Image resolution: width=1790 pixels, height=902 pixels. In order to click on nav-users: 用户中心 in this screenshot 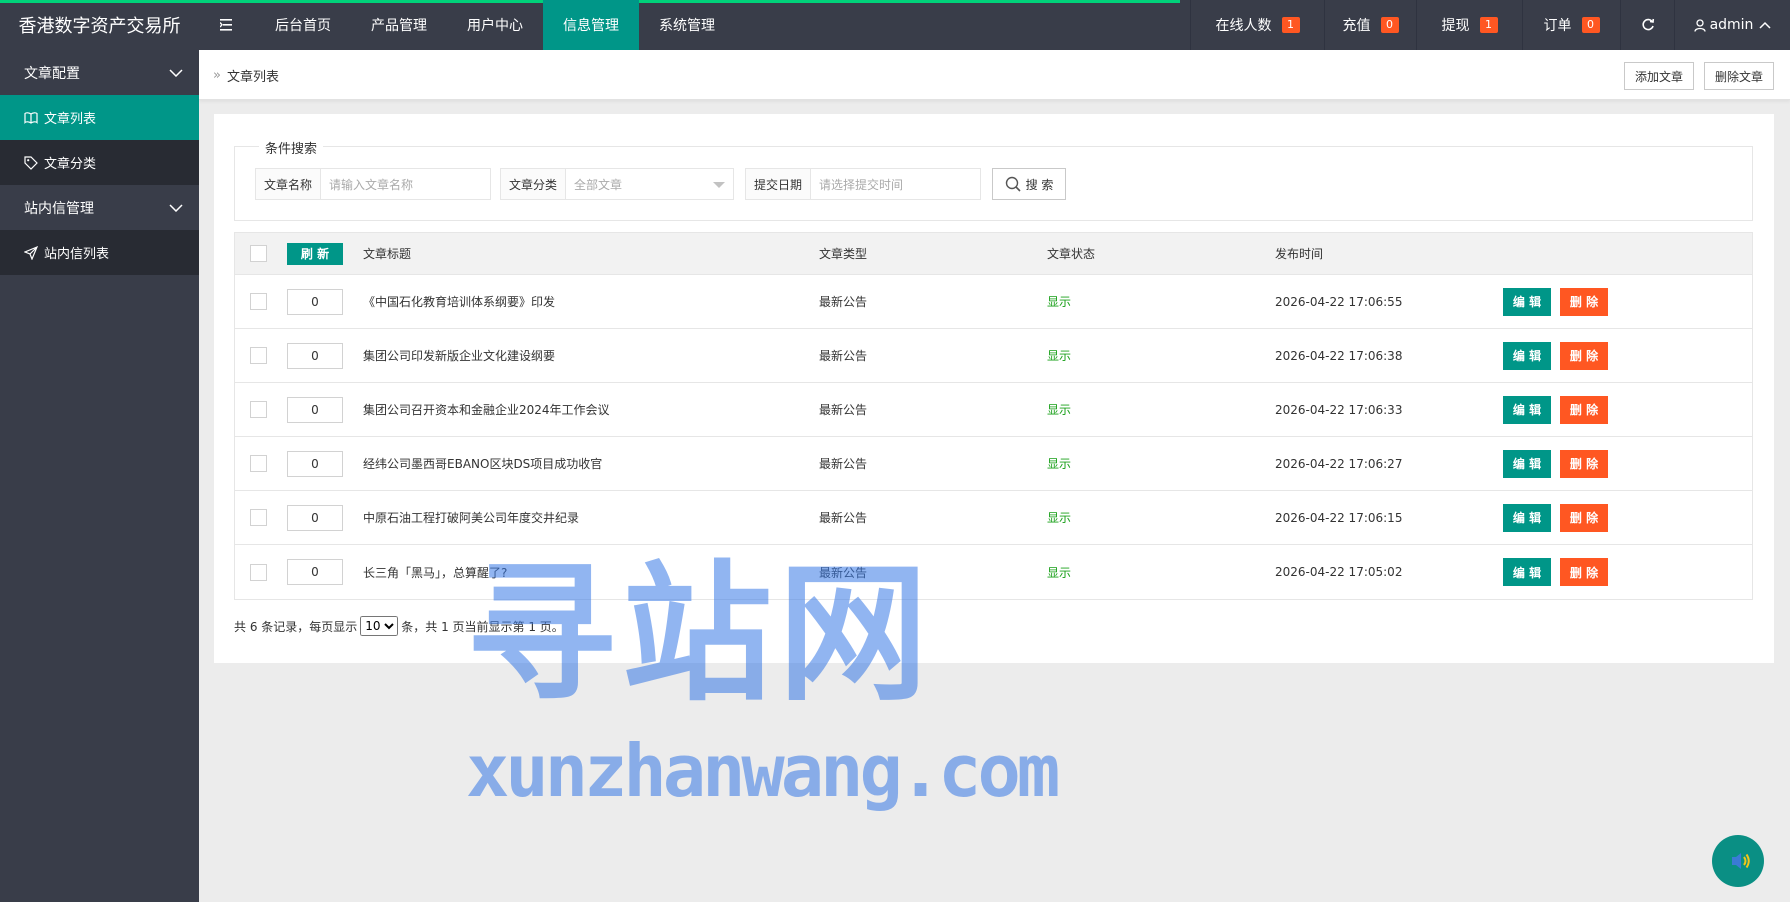, I will do `click(495, 25)`.